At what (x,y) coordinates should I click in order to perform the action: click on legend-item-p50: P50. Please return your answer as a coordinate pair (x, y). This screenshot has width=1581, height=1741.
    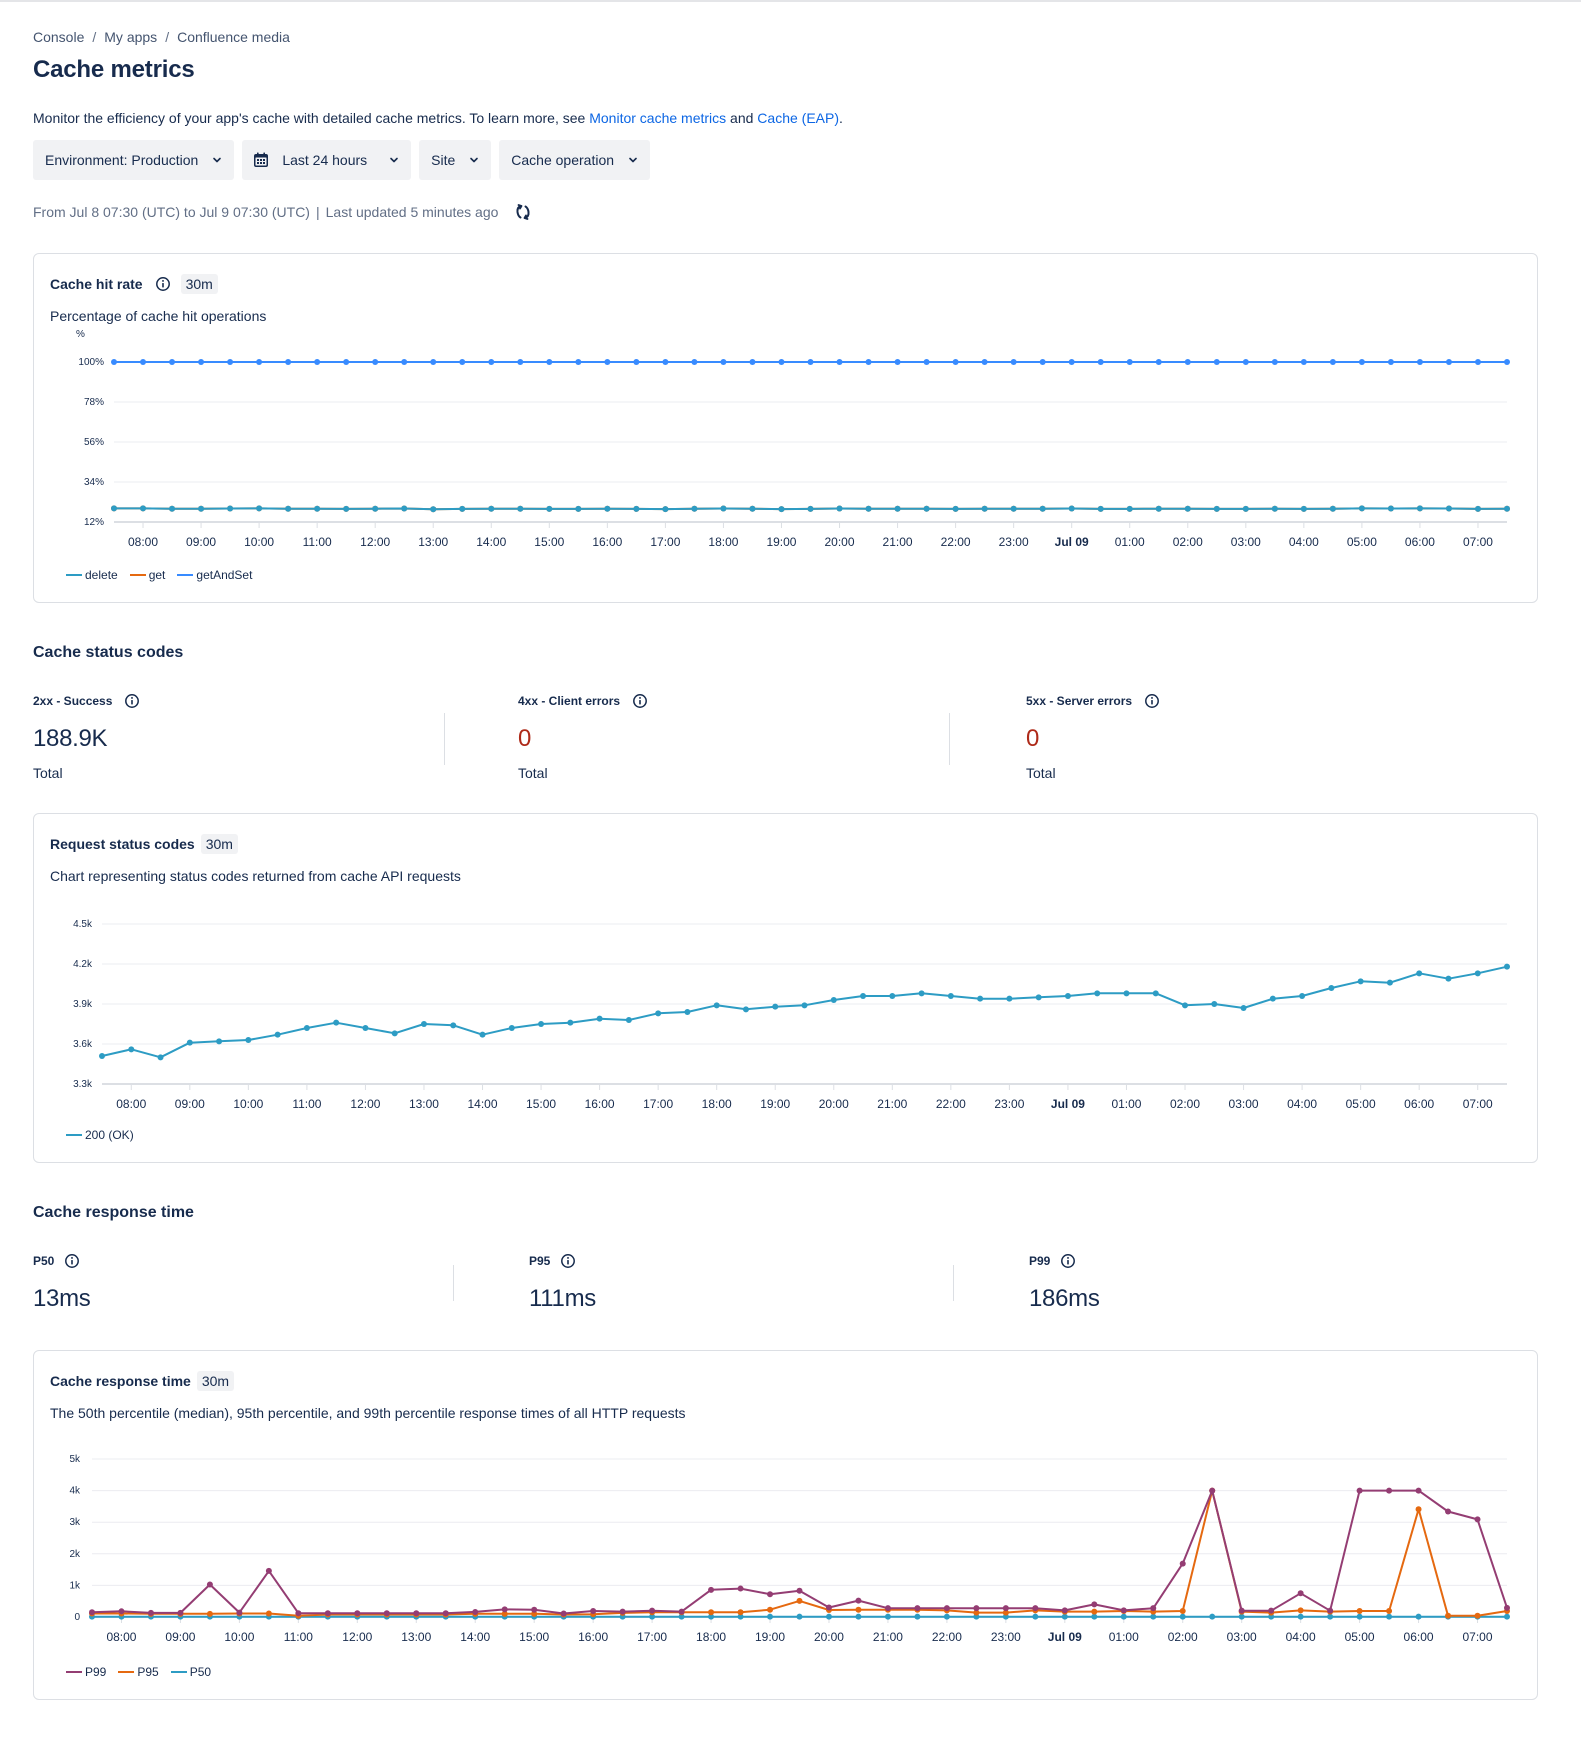
    Looking at the image, I should click on (190, 1672).